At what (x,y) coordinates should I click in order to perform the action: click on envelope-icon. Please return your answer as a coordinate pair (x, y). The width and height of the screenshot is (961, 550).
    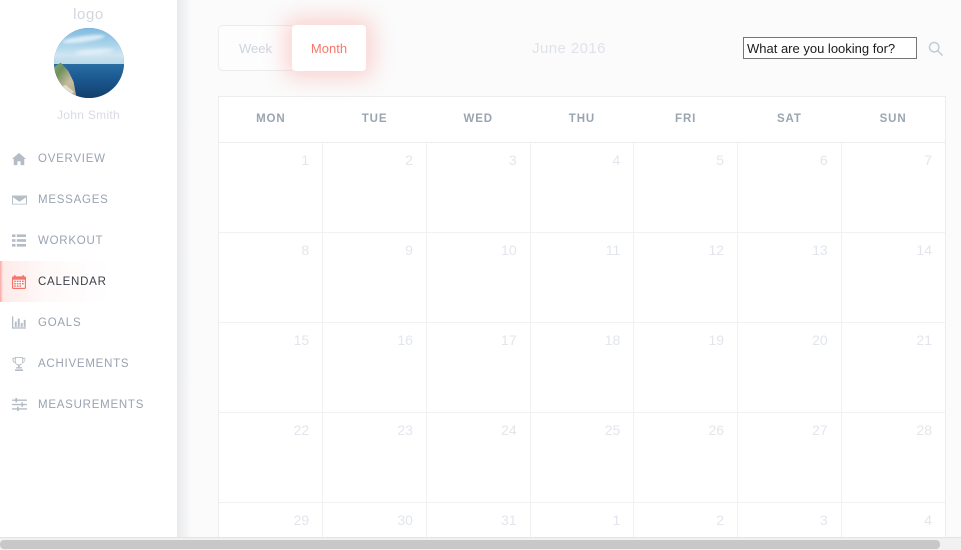
    Looking at the image, I should click on (25, 200).